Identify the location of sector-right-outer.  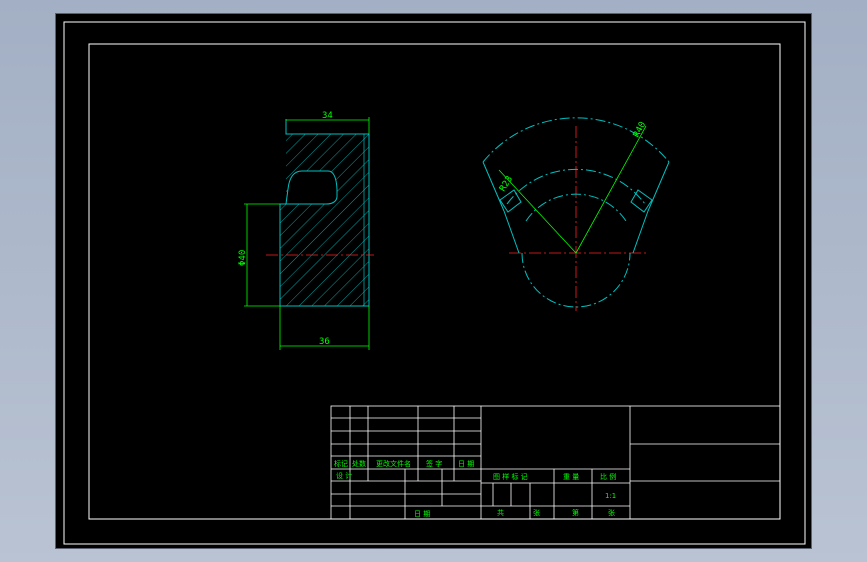
(658, 186).